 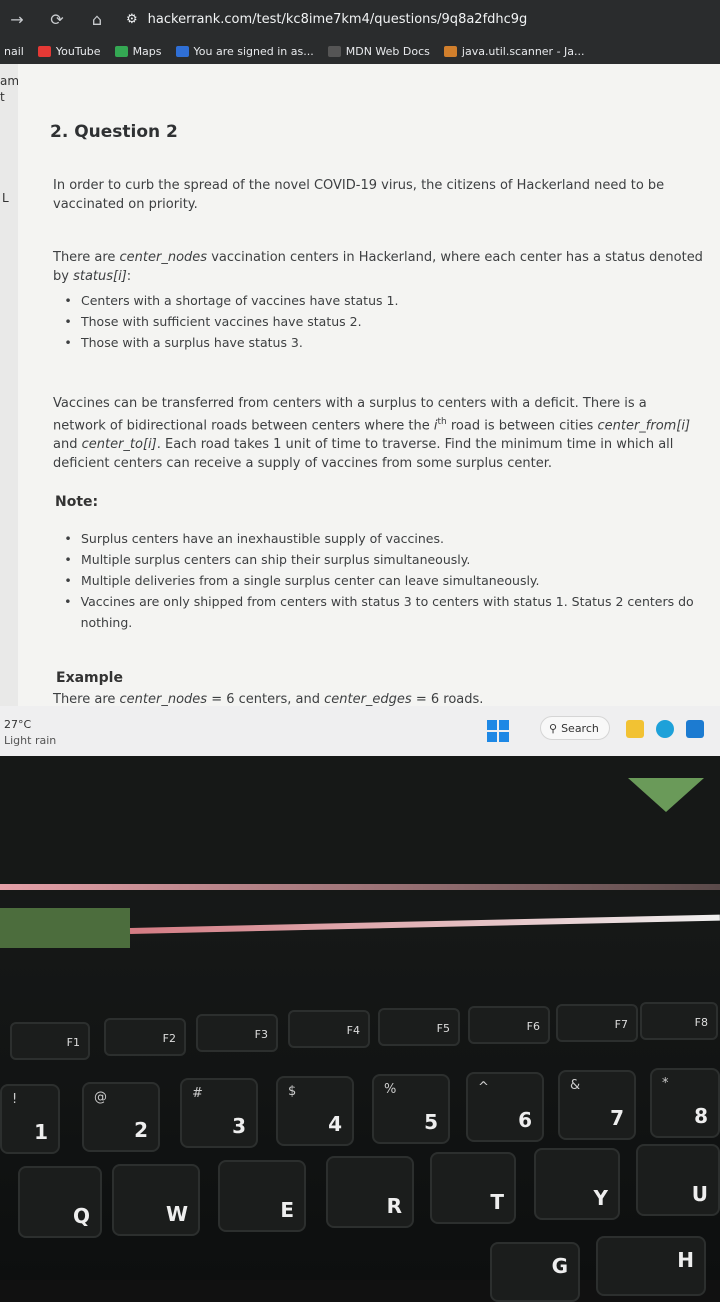 I want to click on sidebar-label: L, so click(x=5, y=198).